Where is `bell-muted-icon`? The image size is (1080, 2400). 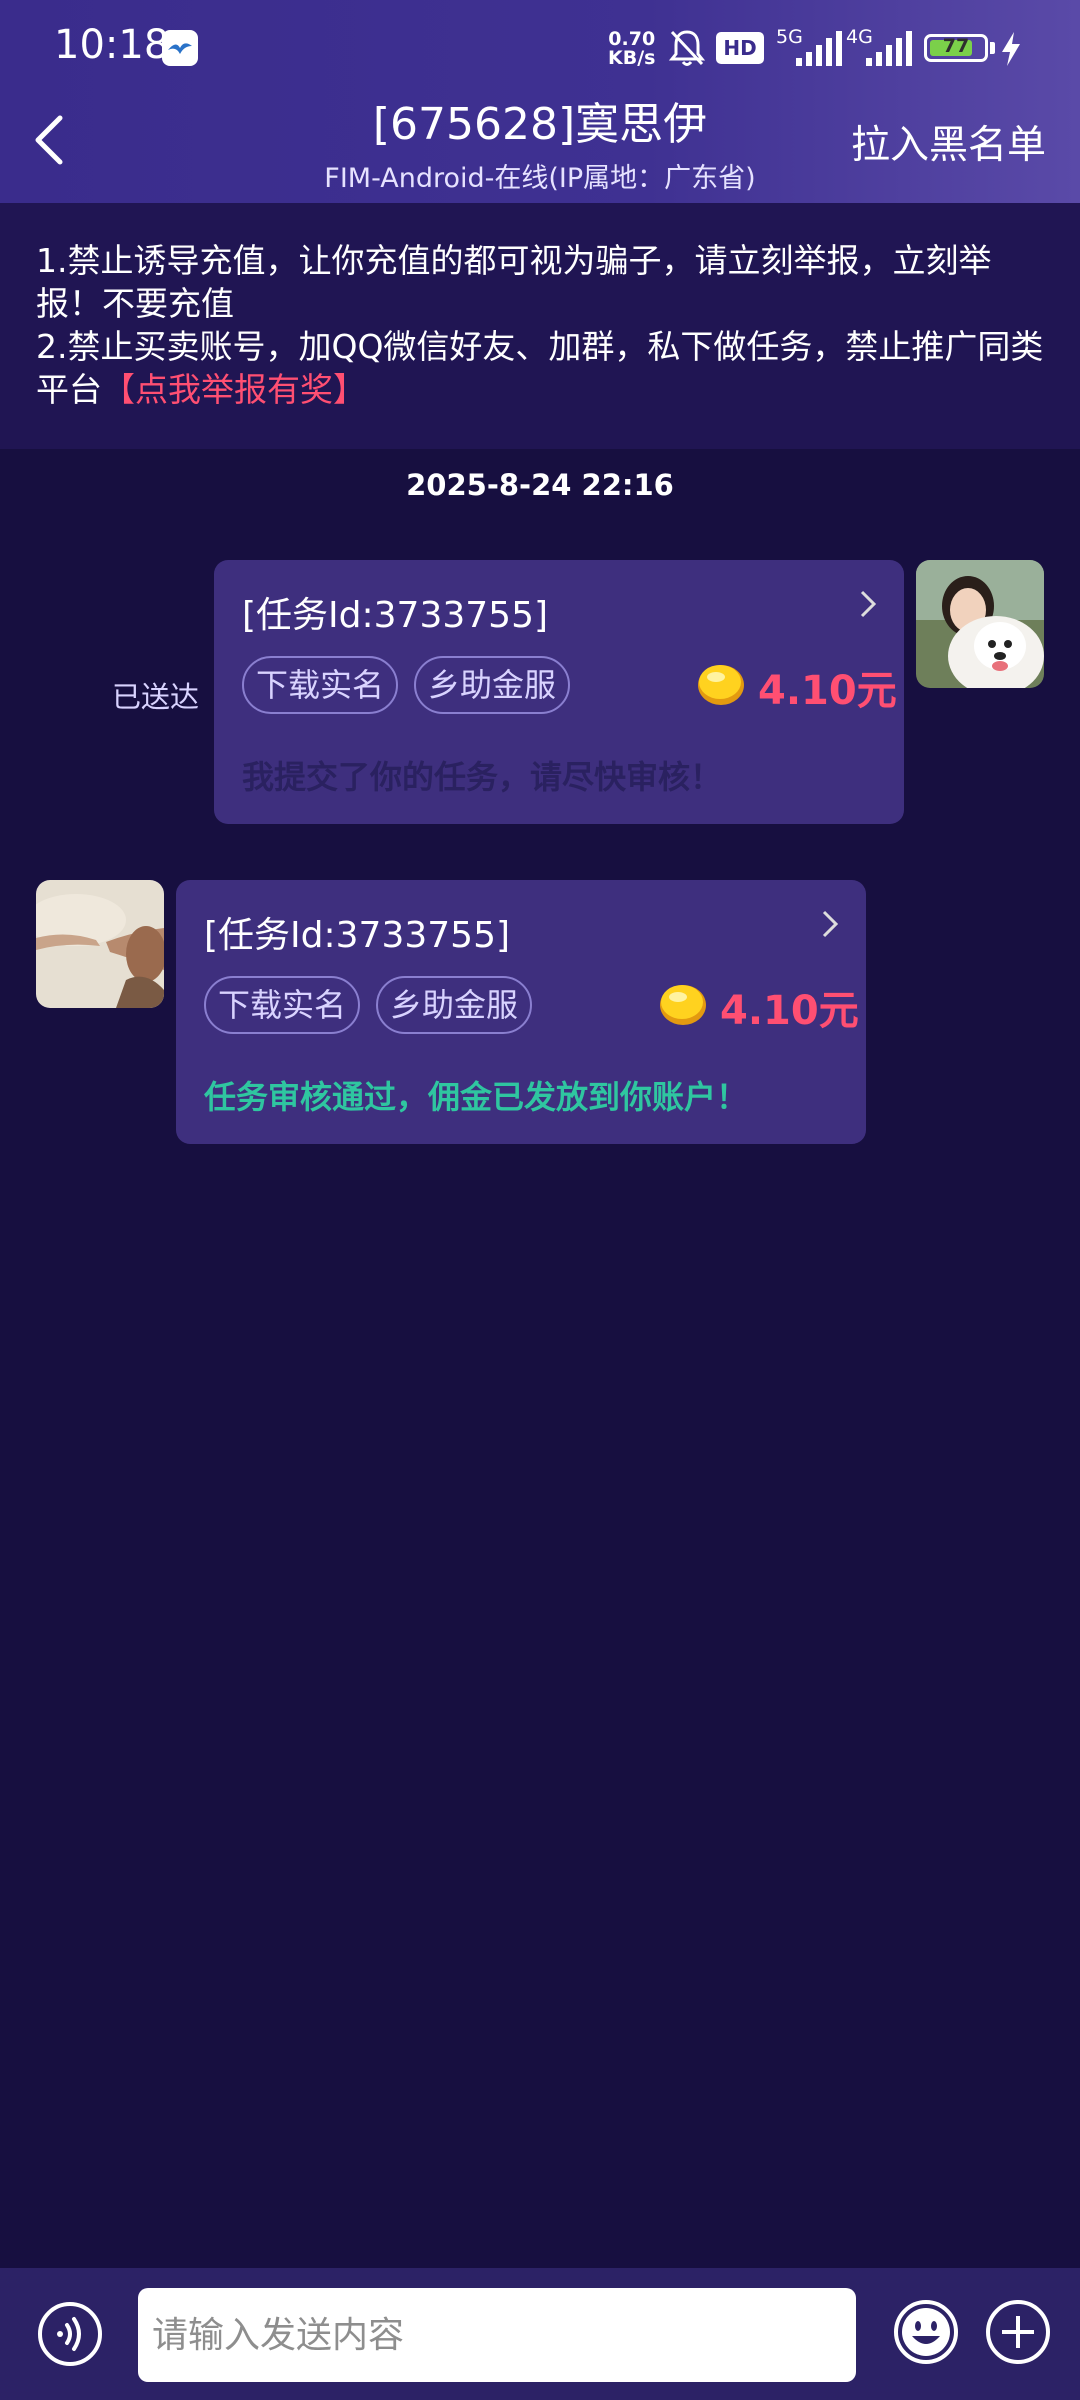
bell-muted-icon is located at coordinates (687, 48).